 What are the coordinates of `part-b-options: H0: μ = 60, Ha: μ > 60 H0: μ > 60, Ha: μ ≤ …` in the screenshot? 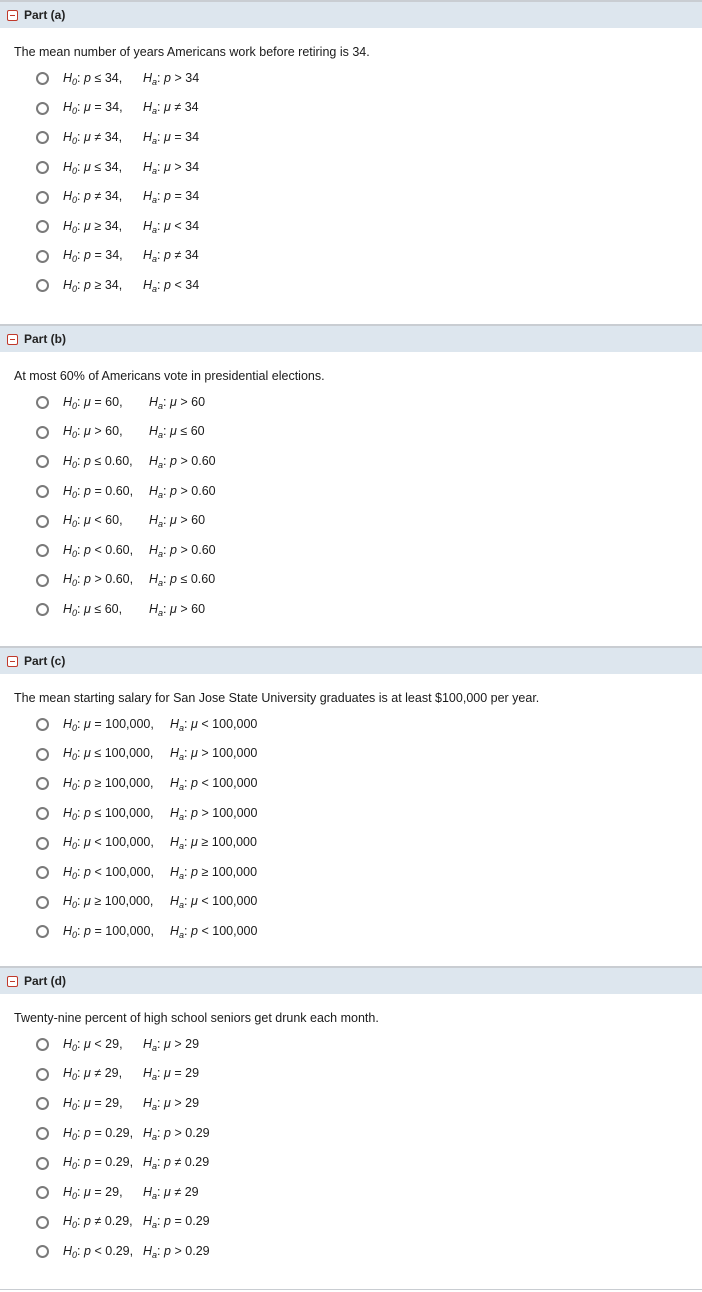 It's located at (126, 506).